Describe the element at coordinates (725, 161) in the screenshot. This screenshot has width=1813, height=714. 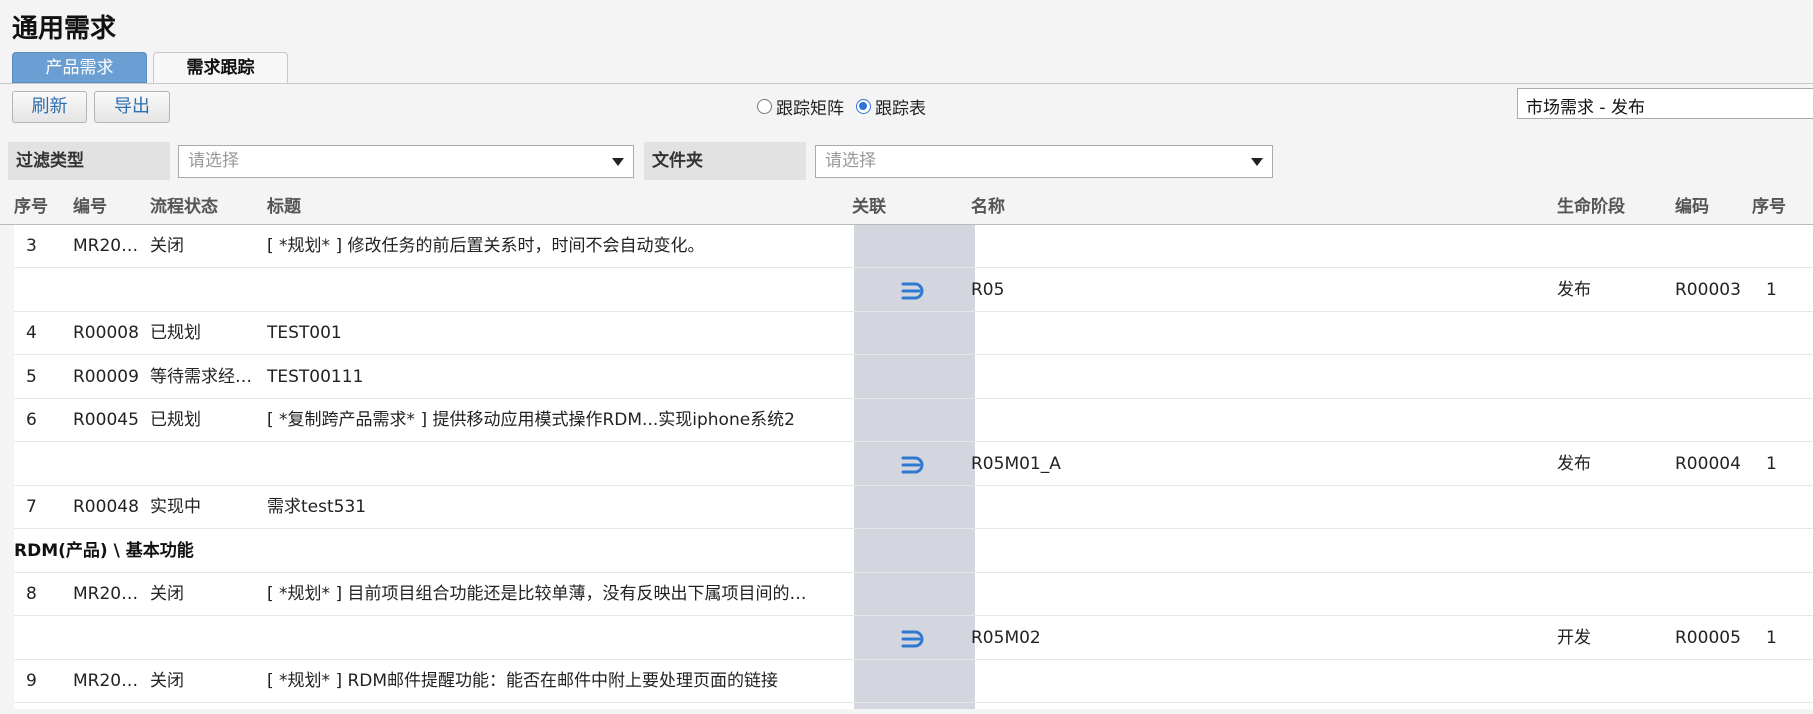
I see `folder-label: 文件夹` at that location.